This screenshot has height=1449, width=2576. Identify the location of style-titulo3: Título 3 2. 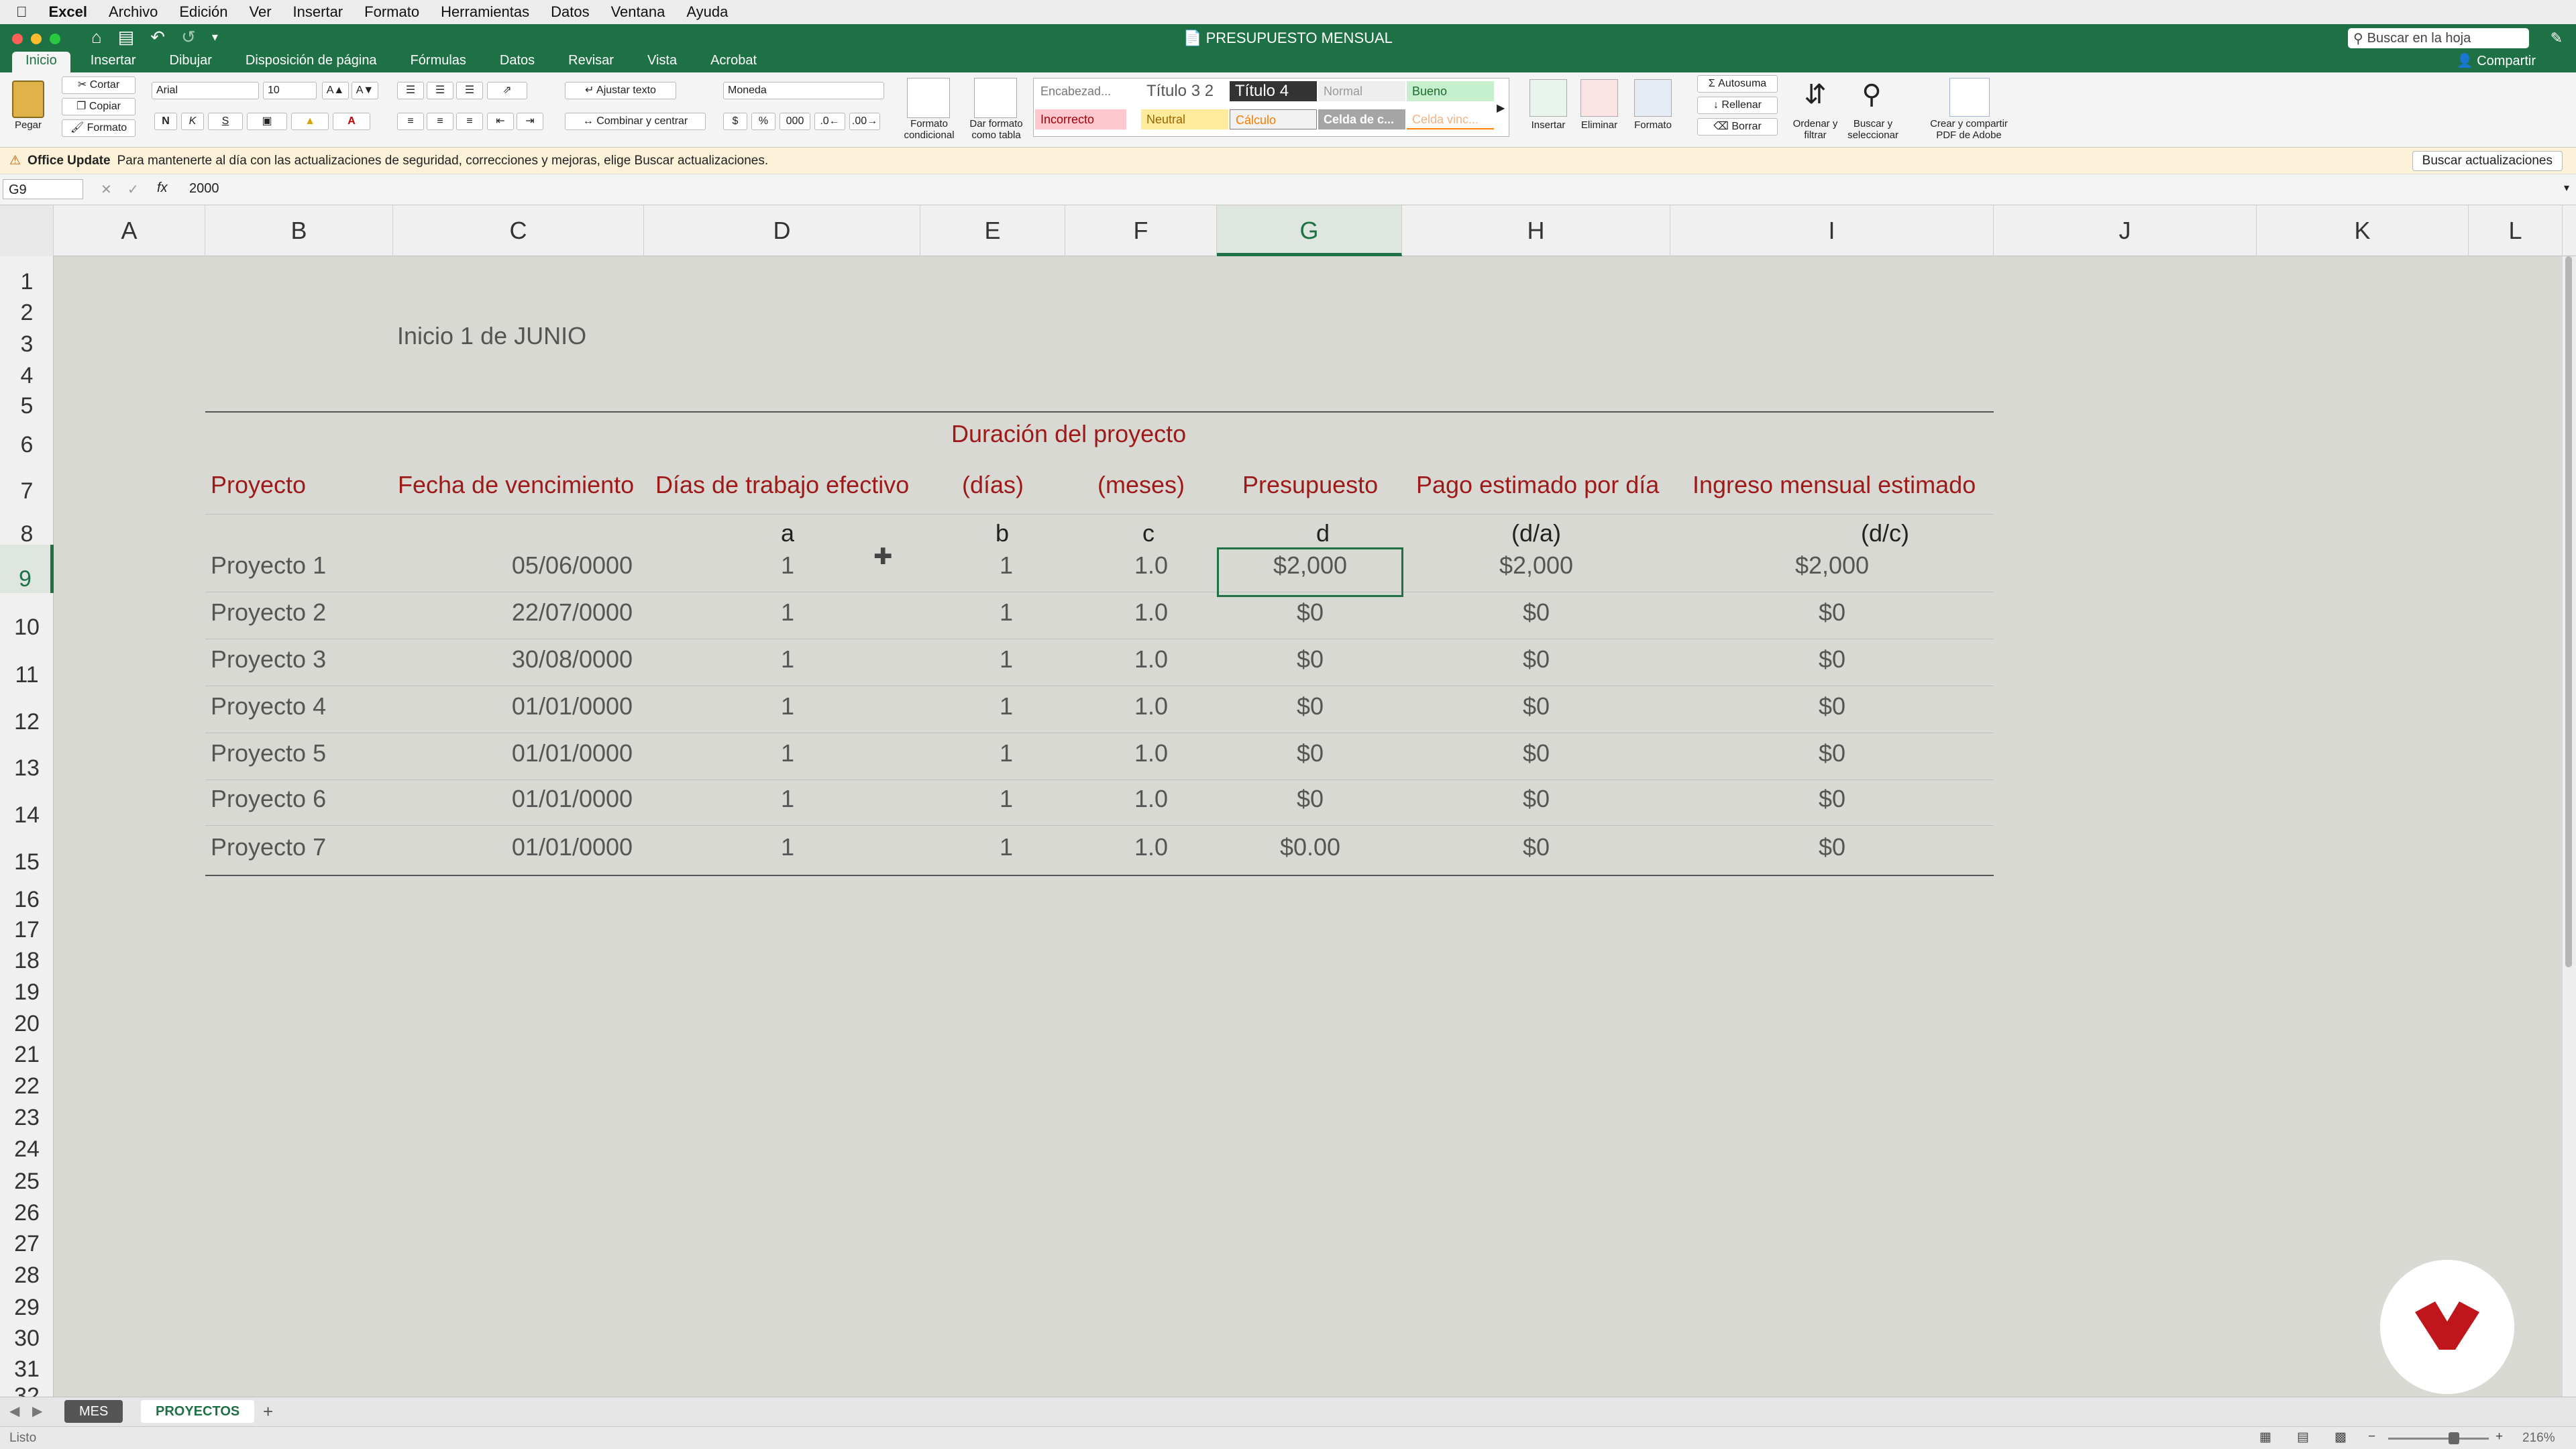
(1184, 91).